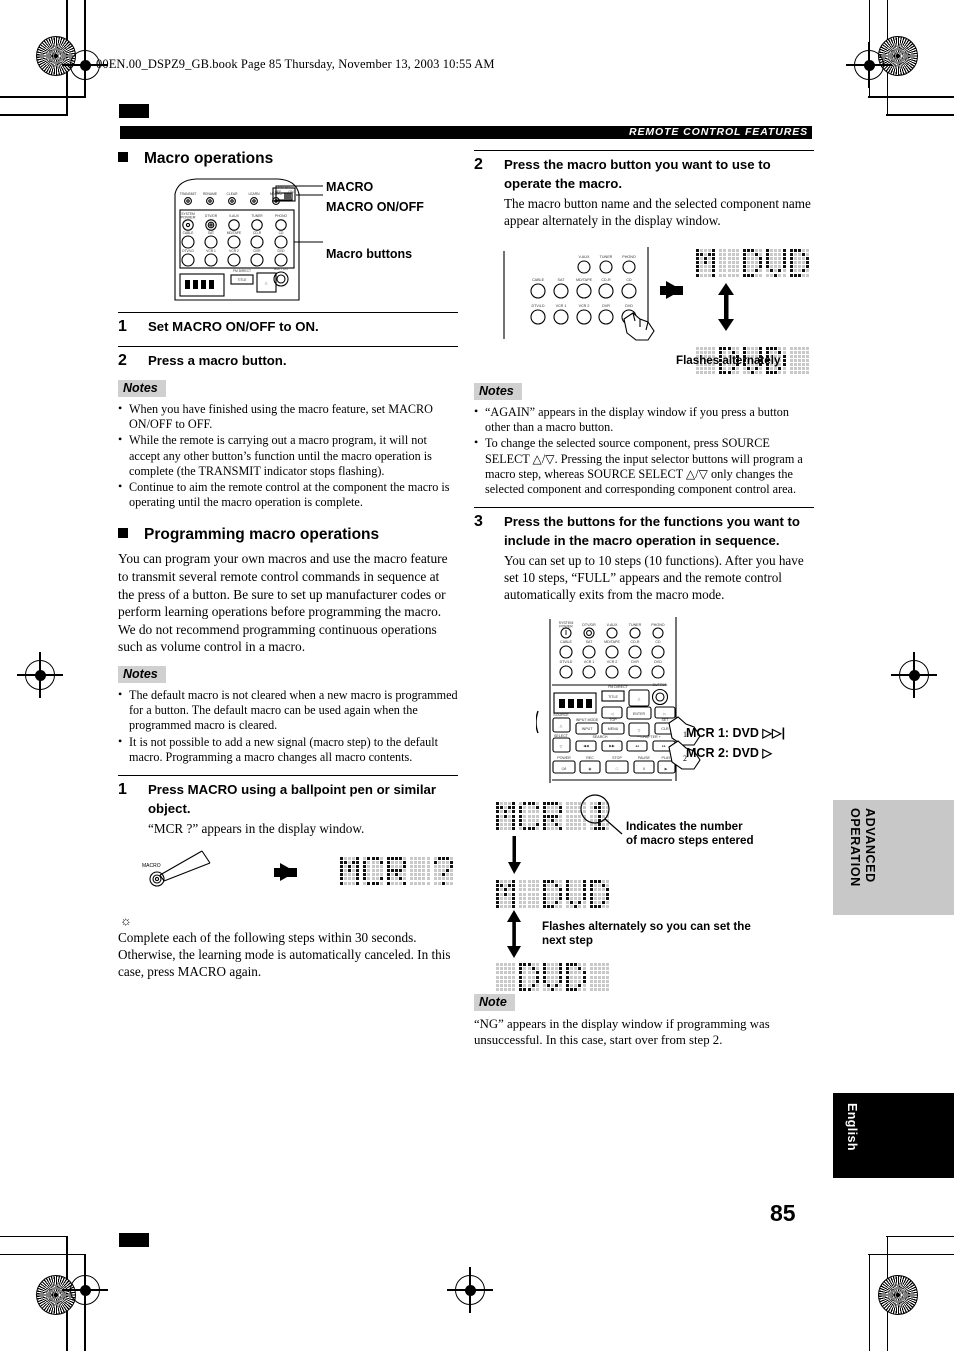 This screenshot has height=1351, width=954. Describe the element at coordinates (233, 194) in the screenshot. I see `svg-text: CLEAR` at that location.